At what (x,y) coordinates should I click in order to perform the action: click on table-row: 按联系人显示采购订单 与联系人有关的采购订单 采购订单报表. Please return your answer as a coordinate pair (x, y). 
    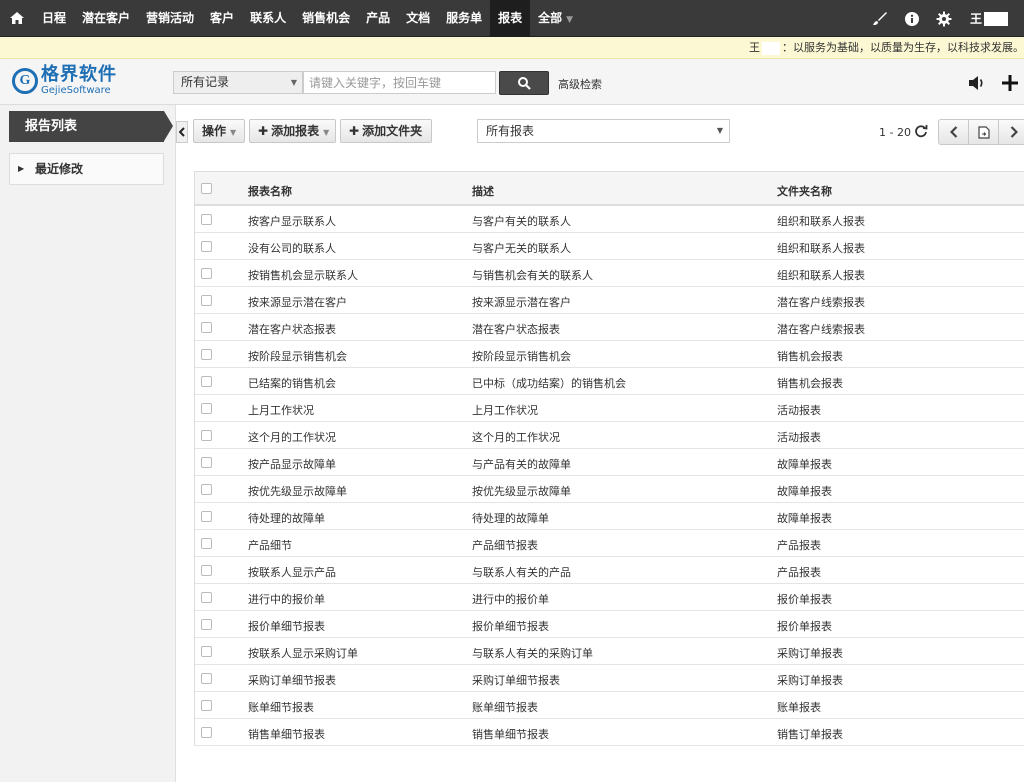
    Looking at the image, I should click on (609, 651).